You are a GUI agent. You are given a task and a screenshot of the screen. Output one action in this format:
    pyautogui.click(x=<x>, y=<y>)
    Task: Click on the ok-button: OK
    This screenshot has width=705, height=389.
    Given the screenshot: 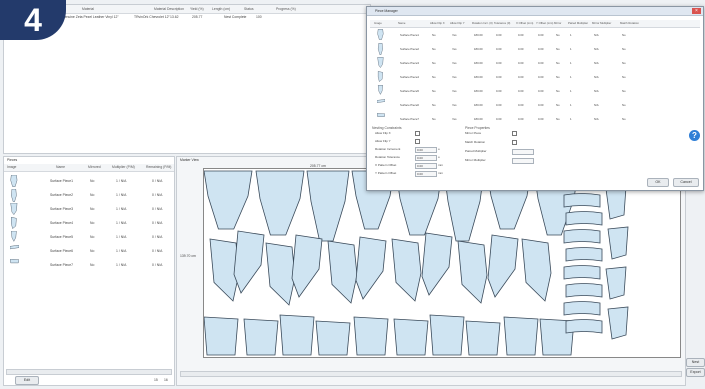 What is the action you would take?
    pyautogui.click(x=658, y=182)
    